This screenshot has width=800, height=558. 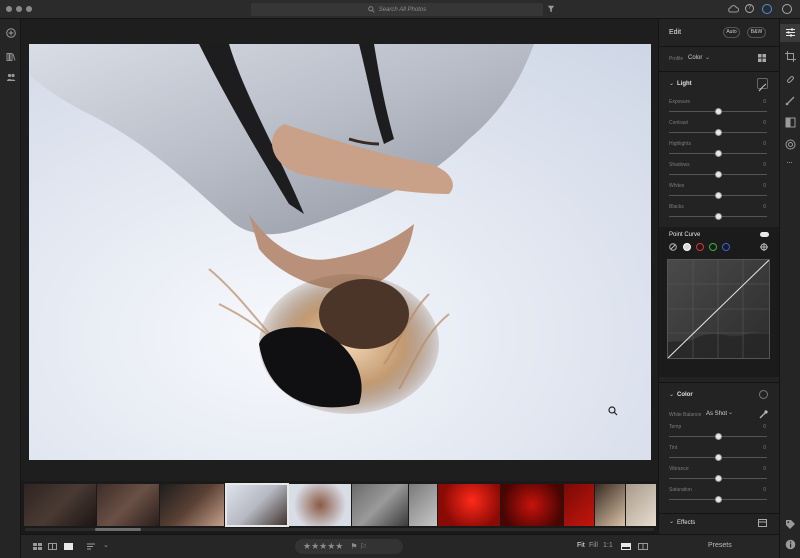 What do you see at coordinates (673, 448) in the screenshot?
I see `slider-label: Tint` at bounding box center [673, 448].